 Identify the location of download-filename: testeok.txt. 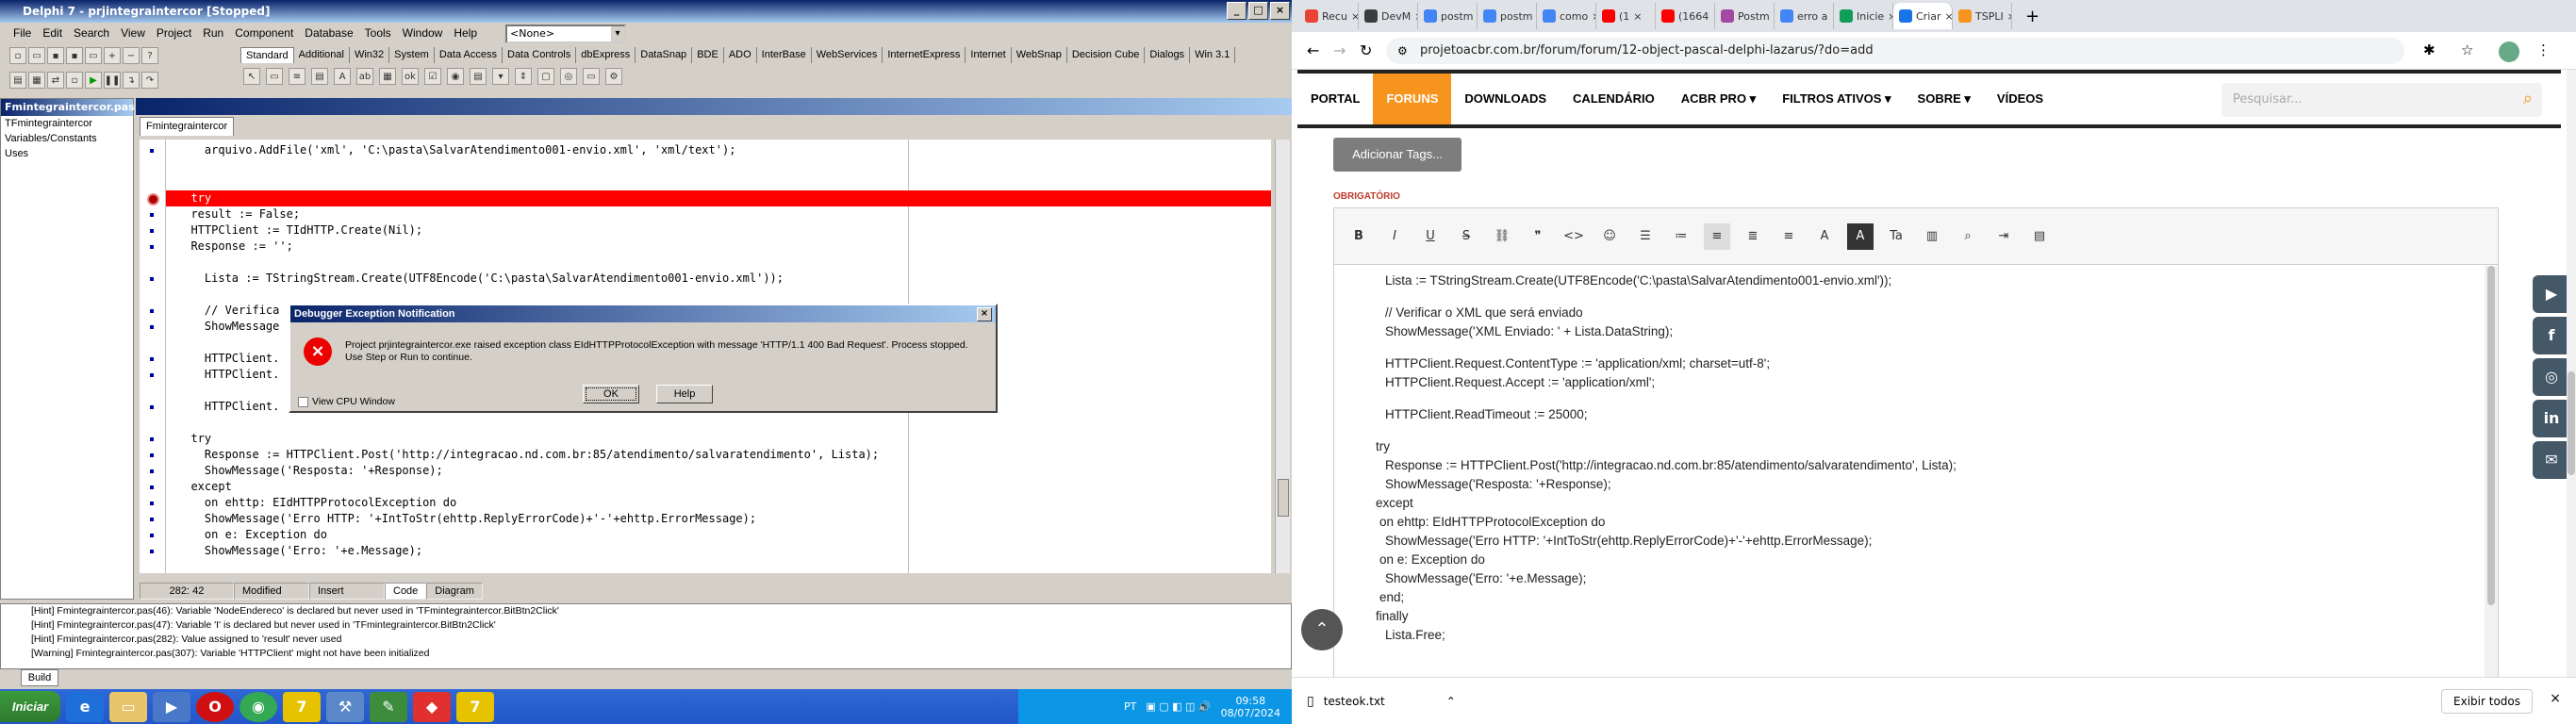
(1385, 701).